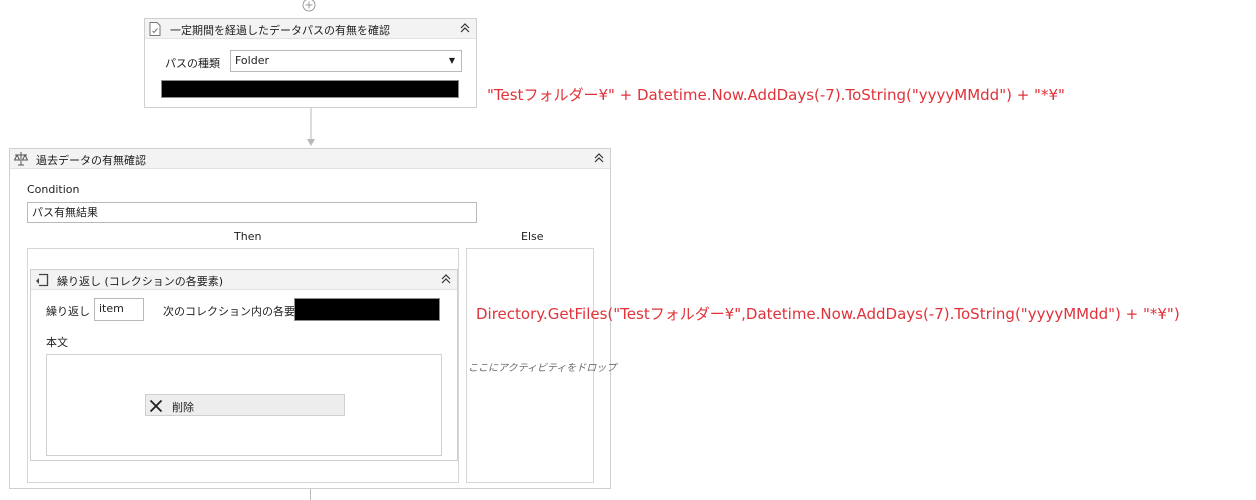  What do you see at coordinates (280, 30) in the screenshot?
I see `activity-title: 一定期間を経過したデータパスの有無を確認` at bounding box center [280, 30].